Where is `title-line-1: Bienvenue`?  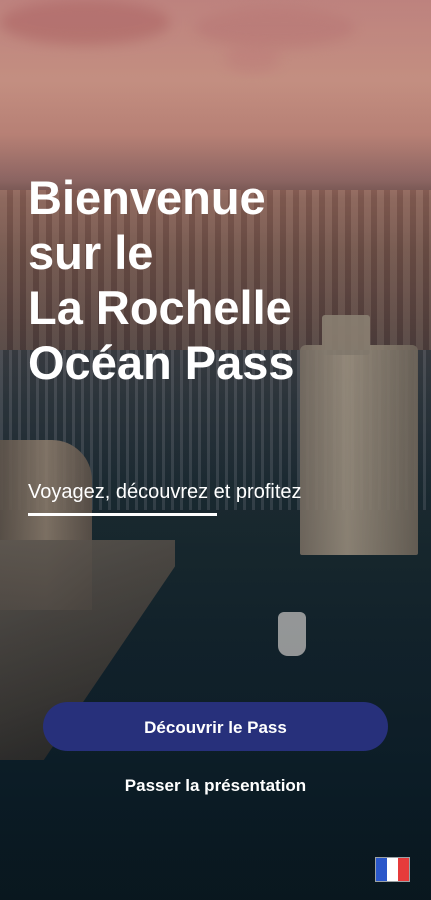 title-line-1: Bienvenue is located at coordinates (147, 197).